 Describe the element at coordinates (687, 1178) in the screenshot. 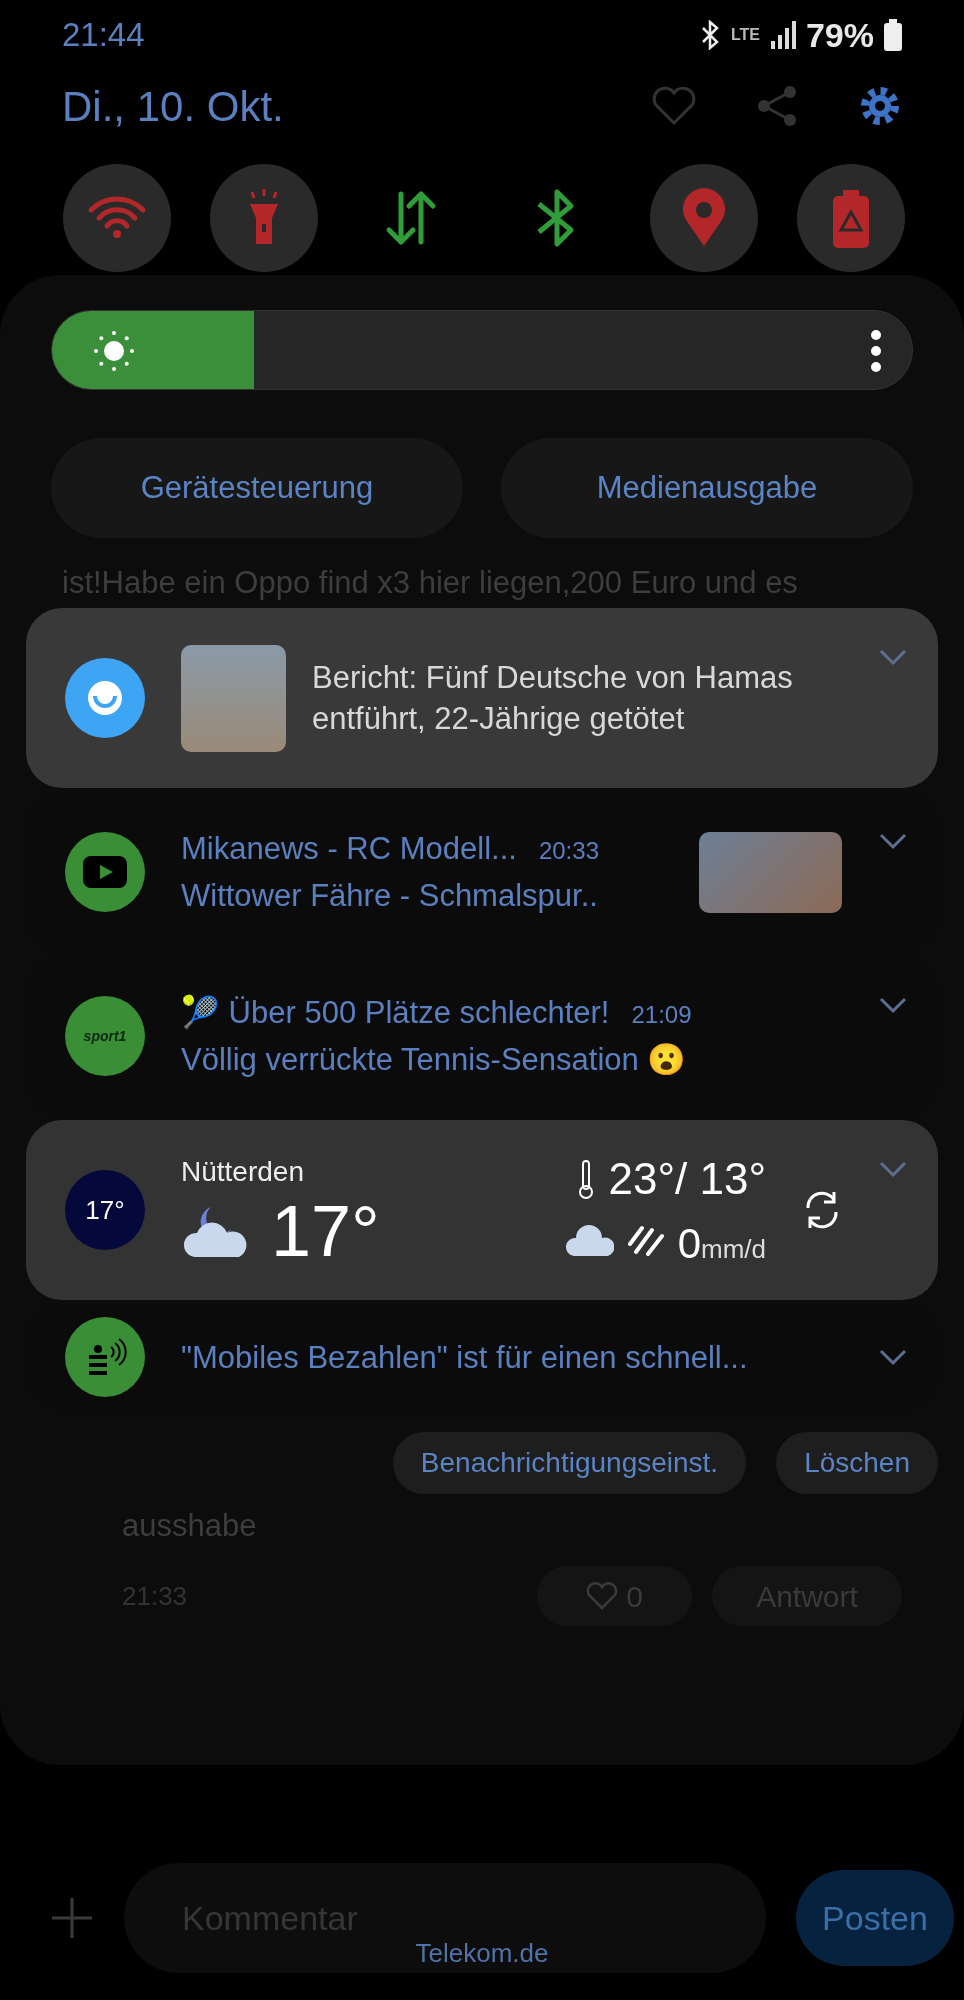

I see `high-low-temperature: 23°/ 13°` at that location.